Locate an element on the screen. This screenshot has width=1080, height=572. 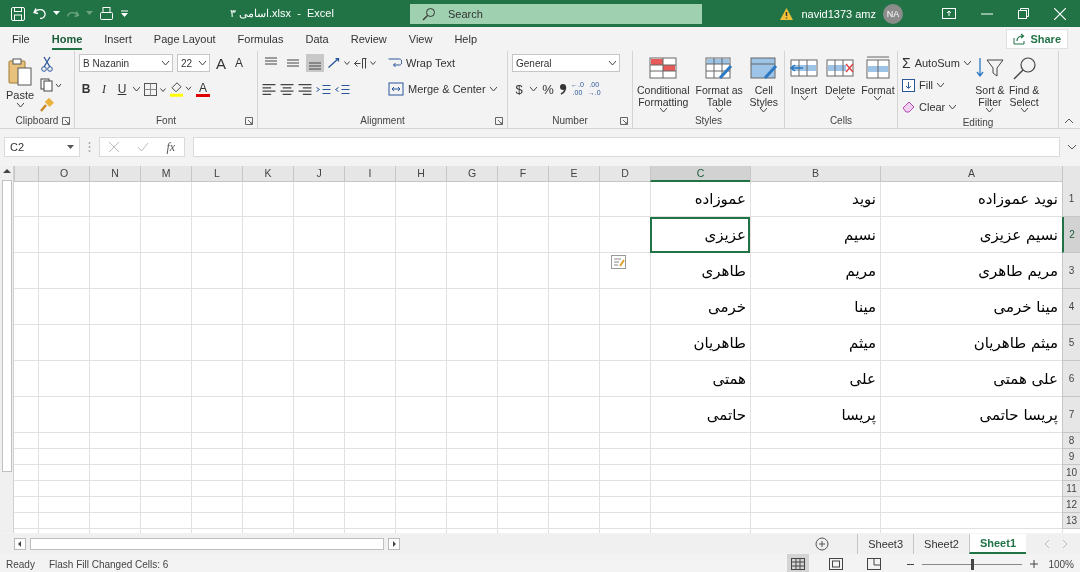
font-name-field: B Nazanin is located at coordinates (126, 63).